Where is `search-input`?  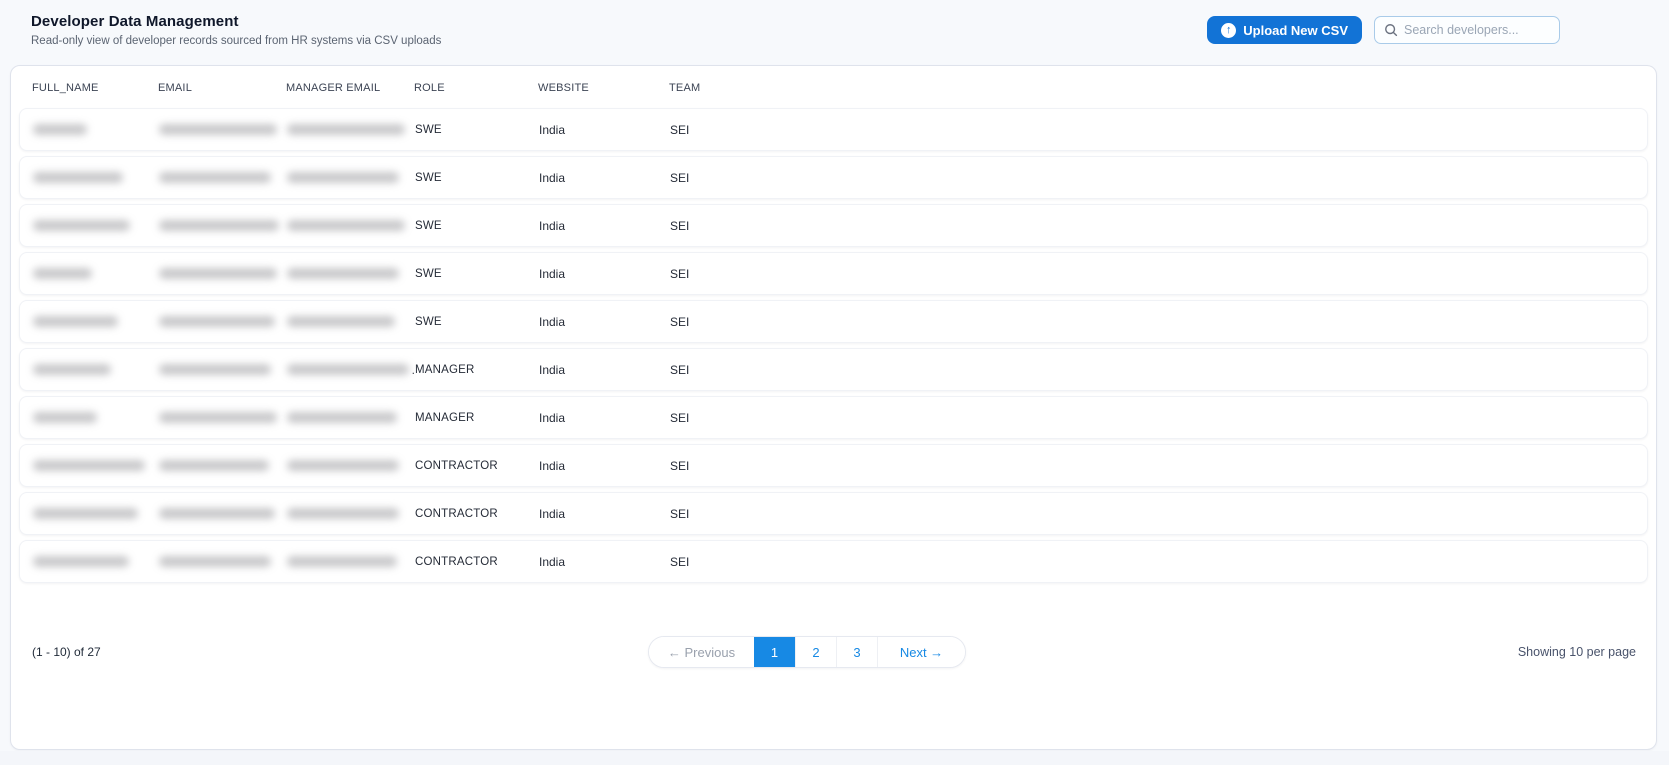 search-input is located at coordinates (1477, 30).